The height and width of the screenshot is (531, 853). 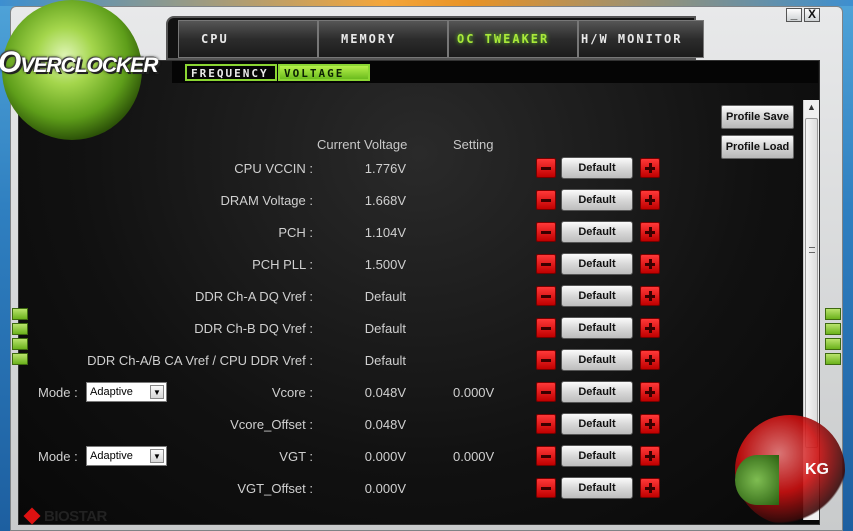 I want to click on row-label: PCH :, so click(x=295, y=232).